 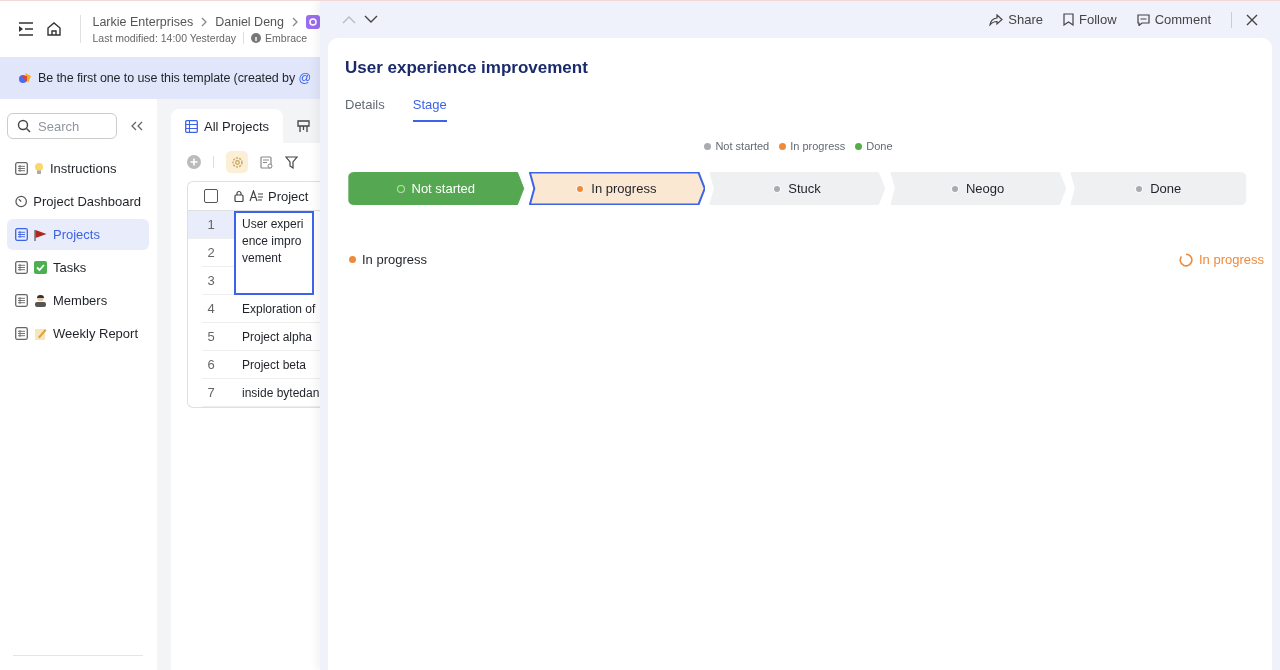 I want to click on row-number: 3, so click(x=218, y=281).